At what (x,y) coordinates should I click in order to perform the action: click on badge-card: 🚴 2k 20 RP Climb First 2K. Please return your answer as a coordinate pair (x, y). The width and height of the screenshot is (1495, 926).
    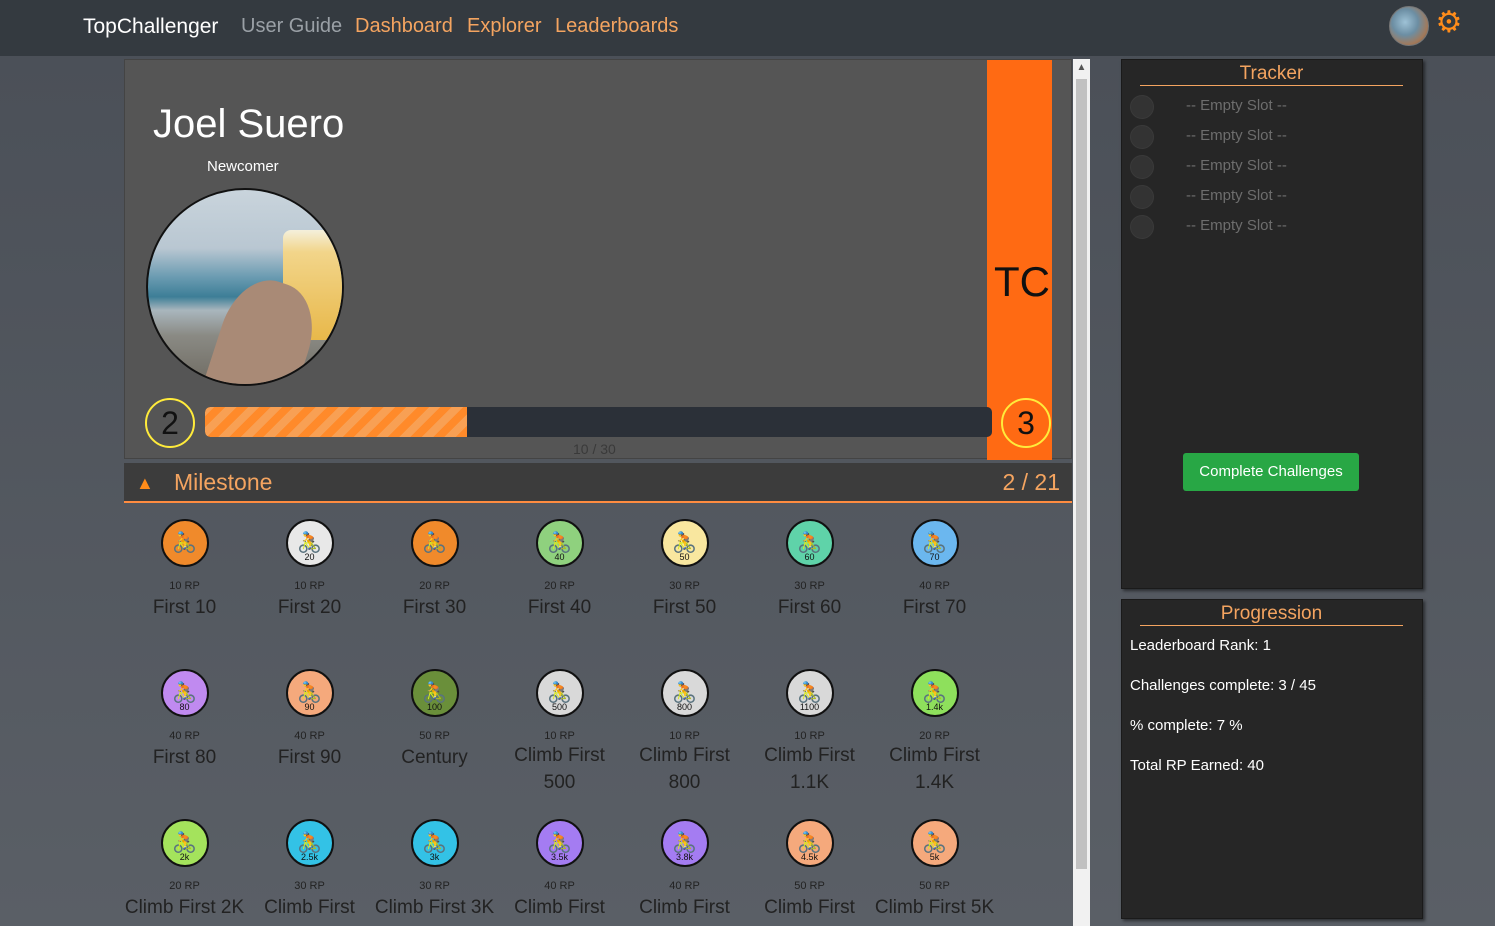
    Looking at the image, I should click on (184, 870).